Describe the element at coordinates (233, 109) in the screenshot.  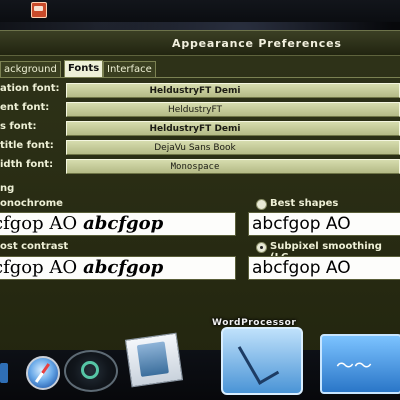
I see `document-font-button: HeldustryFT` at that location.